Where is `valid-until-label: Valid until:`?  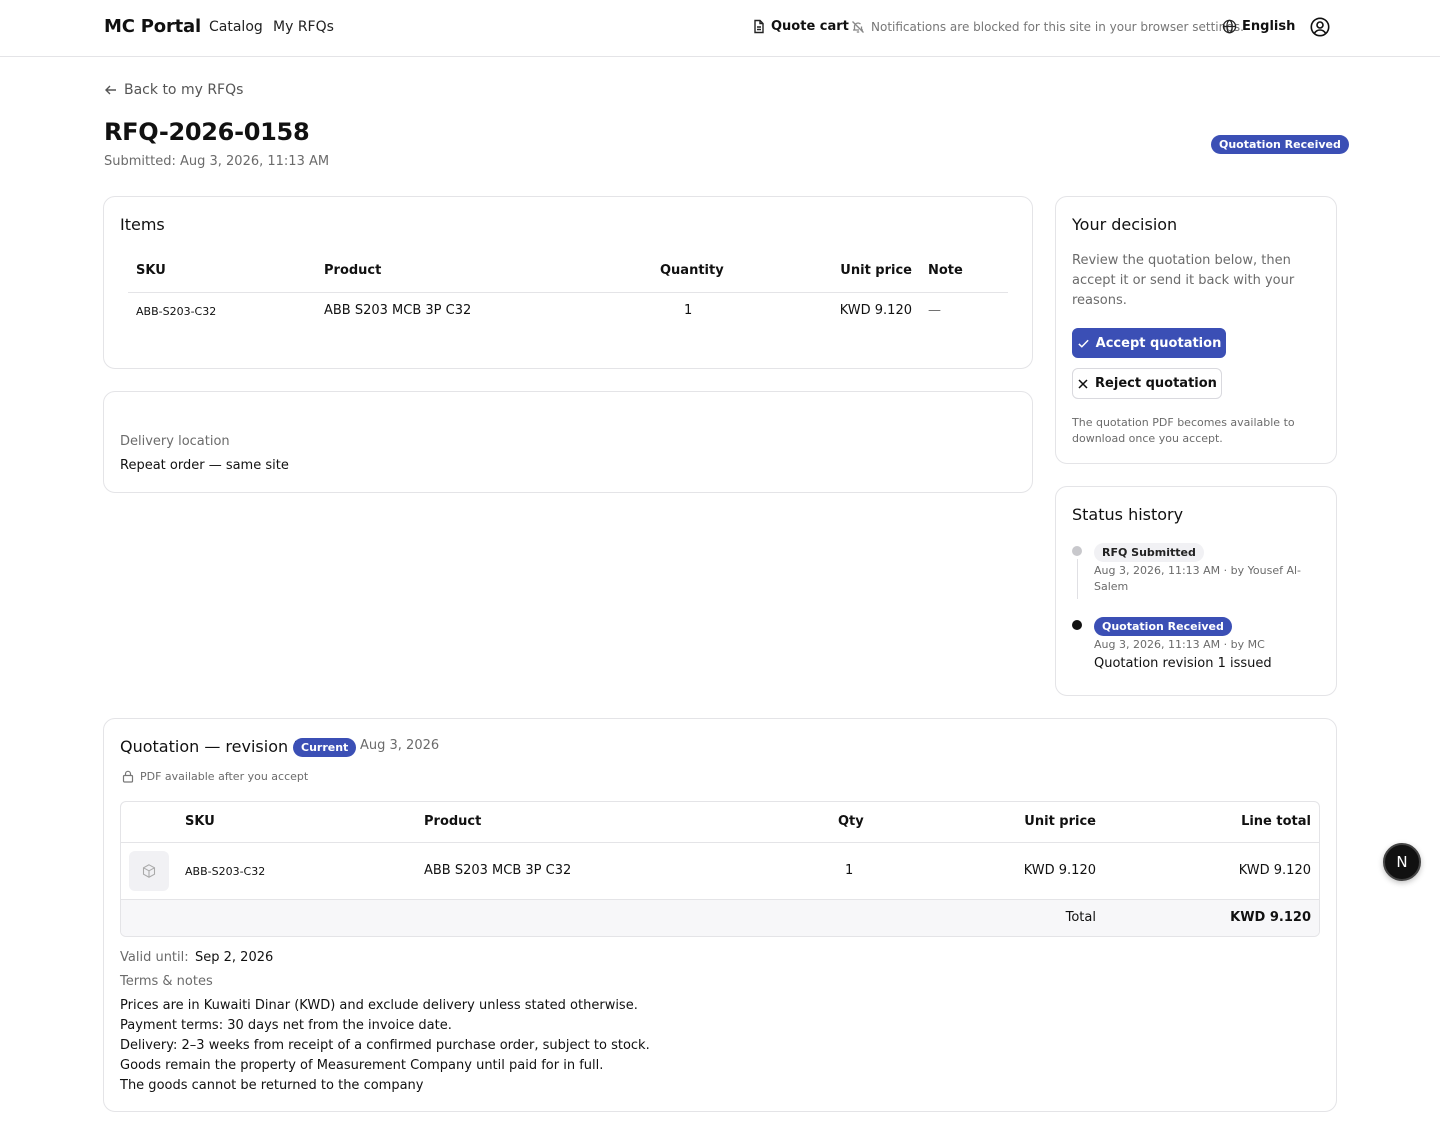
valid-until-label: Valid until: is located at coordinates (154, 957).